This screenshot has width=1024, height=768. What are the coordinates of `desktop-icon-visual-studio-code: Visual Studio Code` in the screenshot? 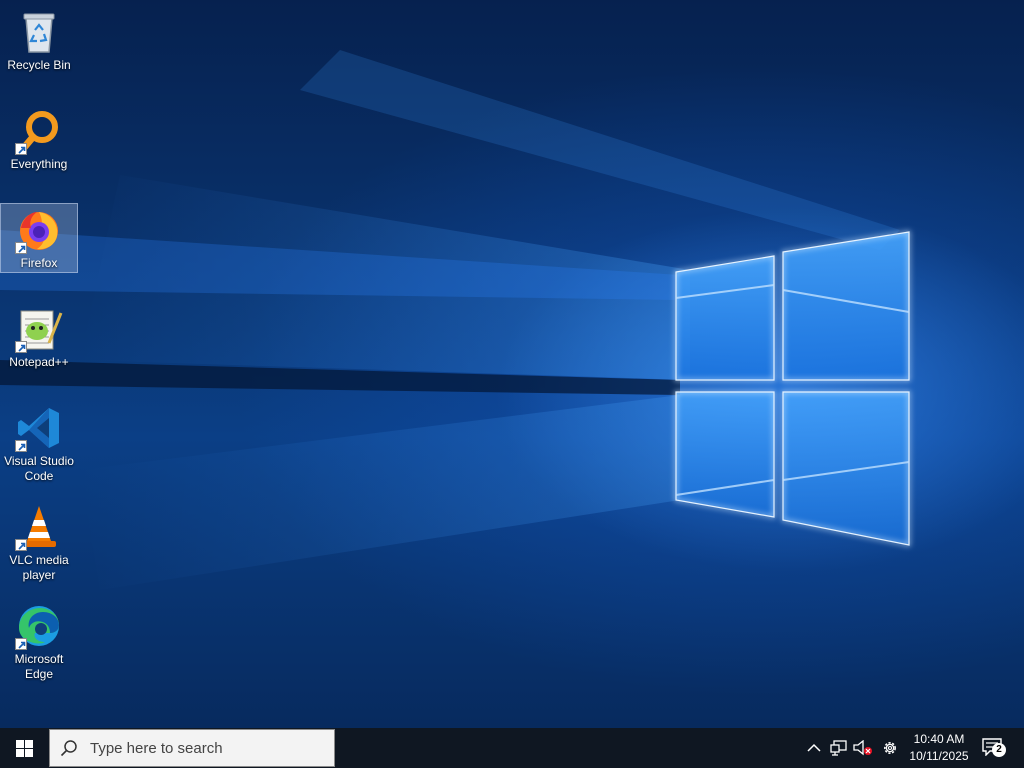 It's located at (39, 445).